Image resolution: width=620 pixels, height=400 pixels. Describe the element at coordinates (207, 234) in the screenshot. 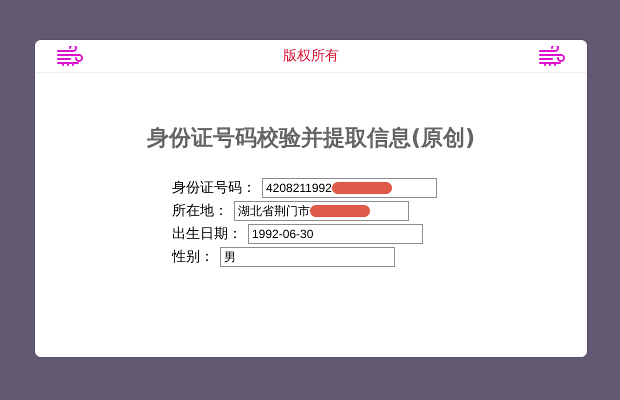

I see `field-label: 出生日期：` at that location.